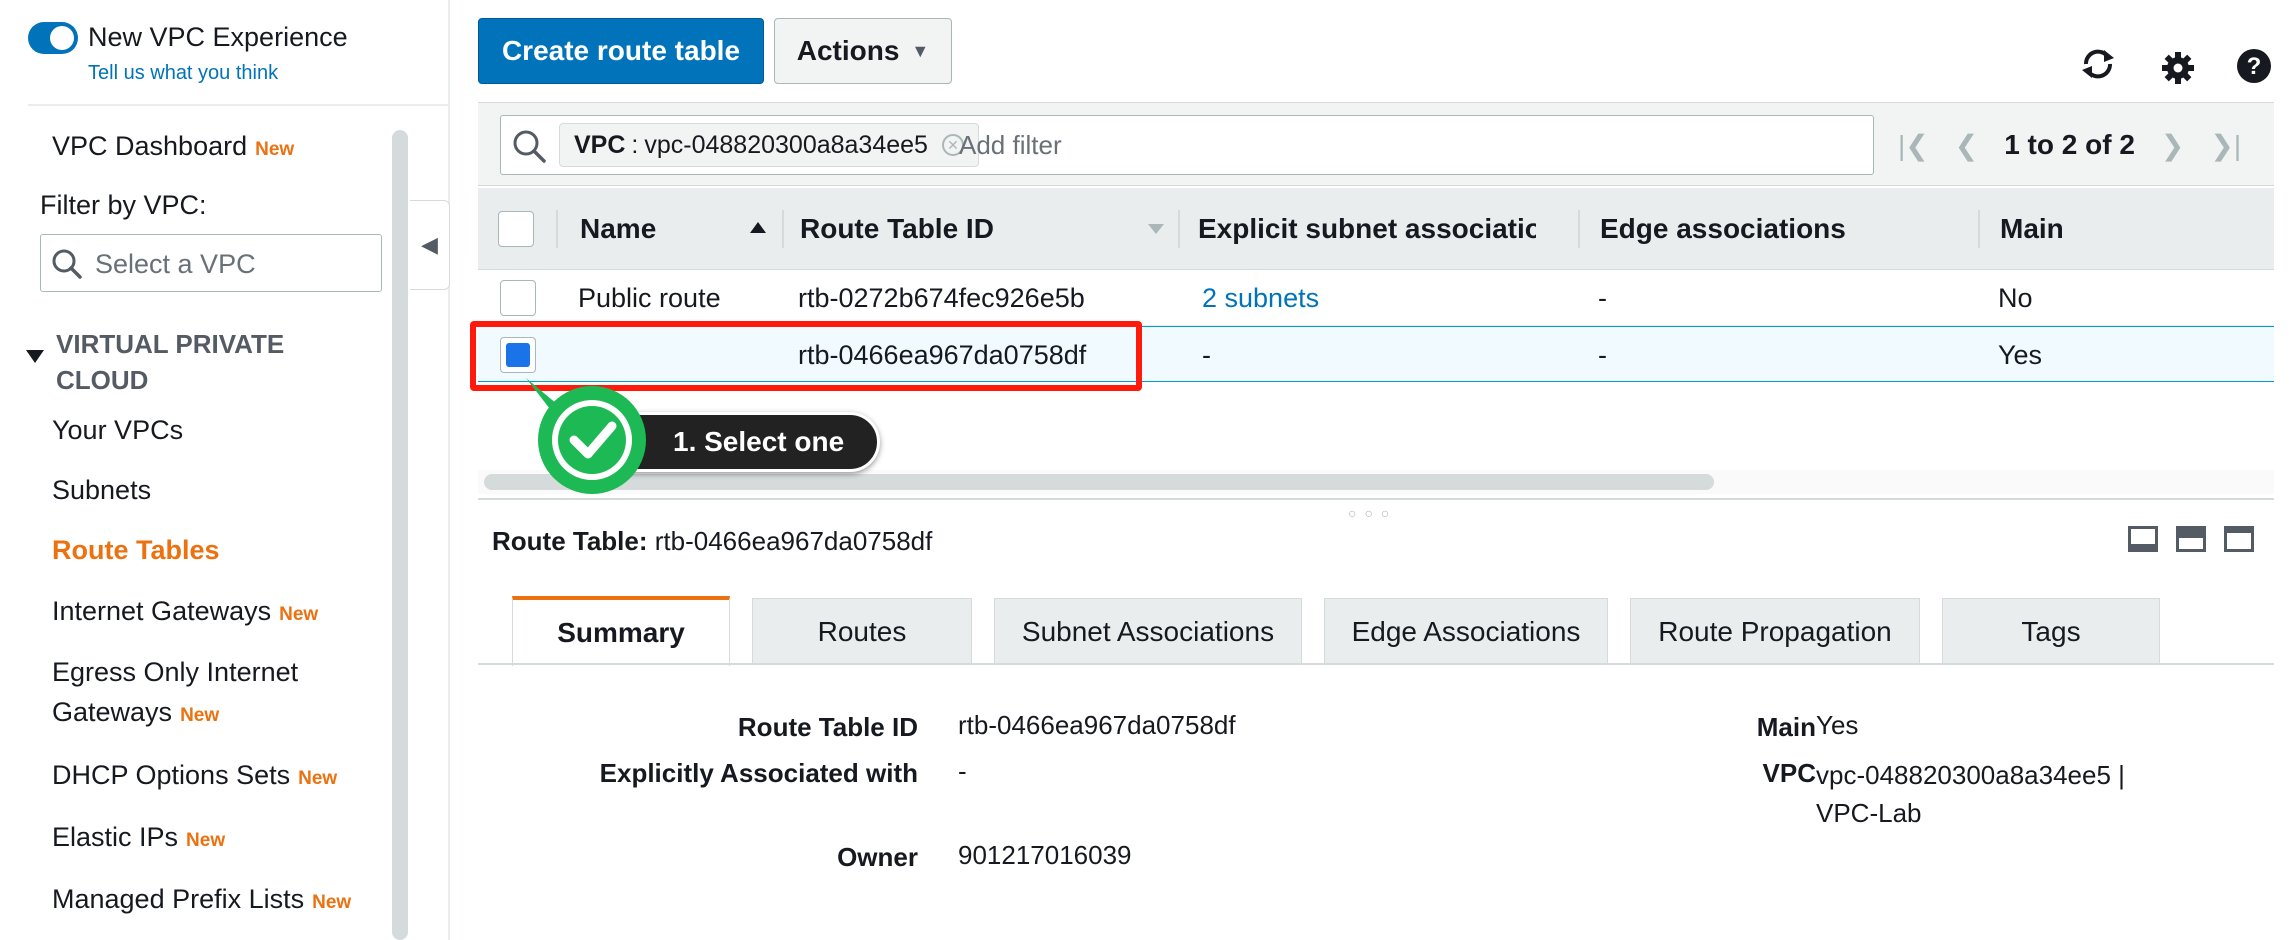  What do you see at coordinates (2015, 297) in the screenshot?
I see `cell-main: No` at bounding box center [2015, 297].